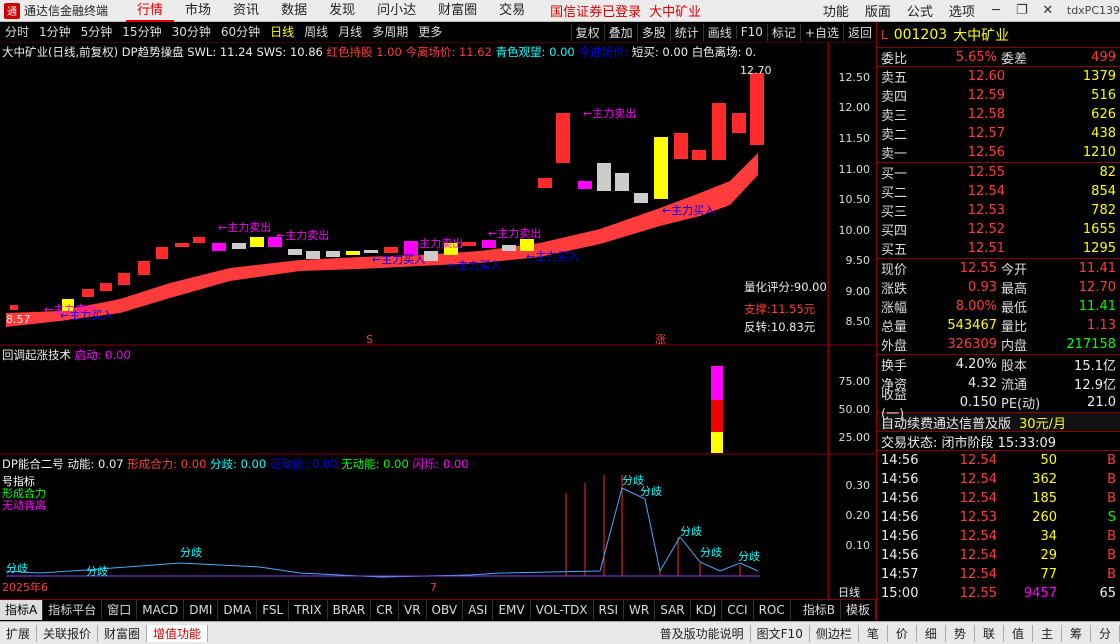 The image size is (1120, 644). I want to click on side-key: 分, so click(1105, 633).